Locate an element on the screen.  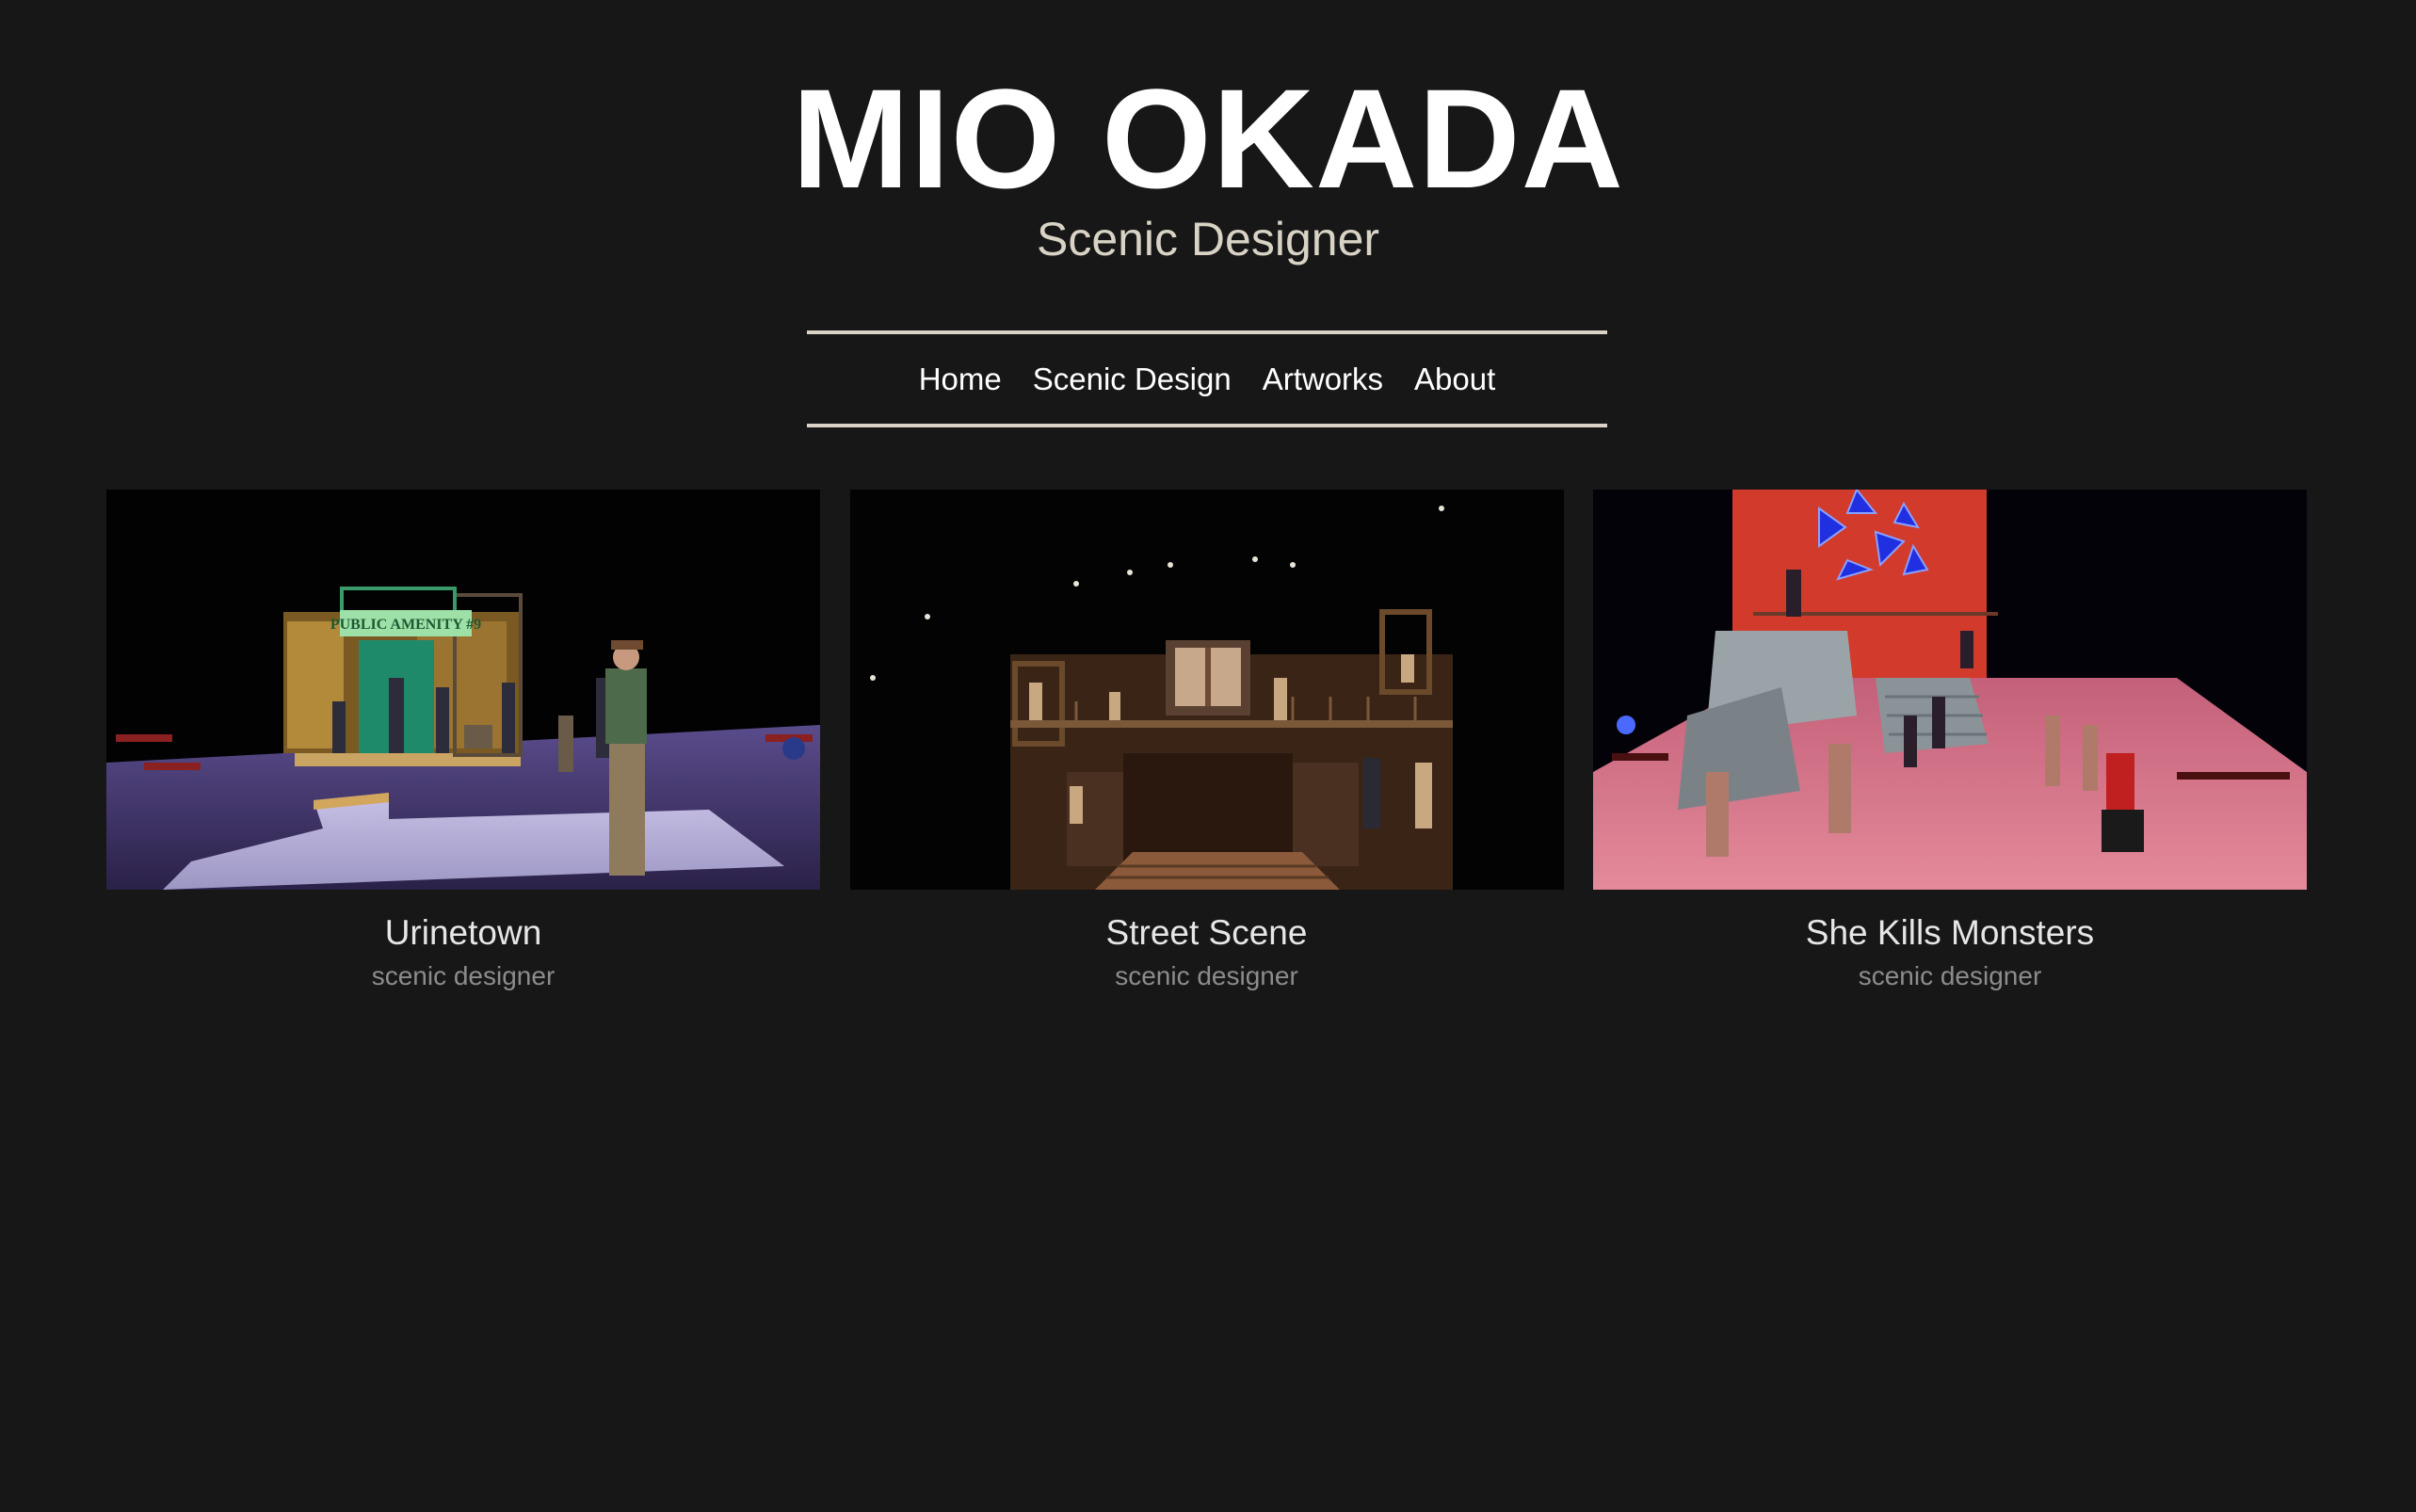
street-scene-photo is located at coordinates (1207, 690).